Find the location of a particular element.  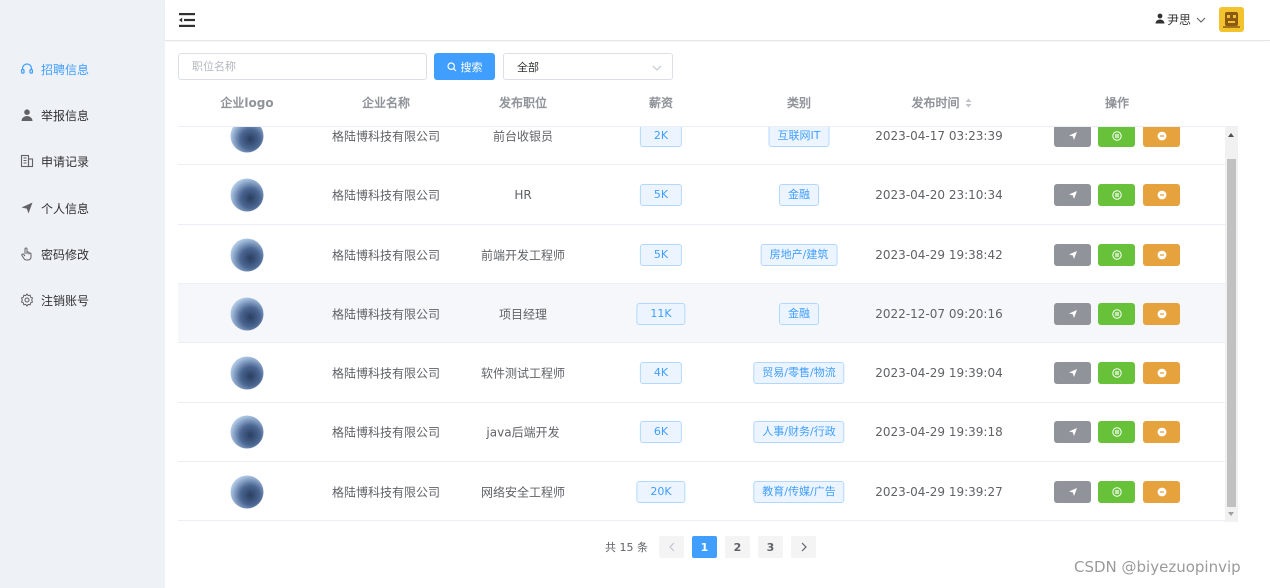

table-row: 格陆博科技有限公司 项目经理 11K 金融 2022-12-07 09:20:16 is located at coordinates (701, 314).